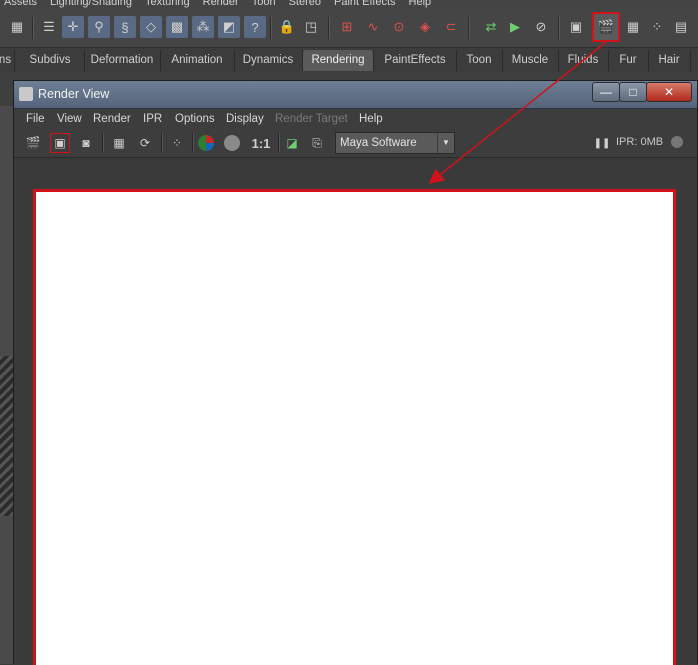 The height and width of the screenshot is (665, 698). Describe the element at coordinates (177, 27) in the screenshot. I see `select-deformations-icon: ▩` at that location.